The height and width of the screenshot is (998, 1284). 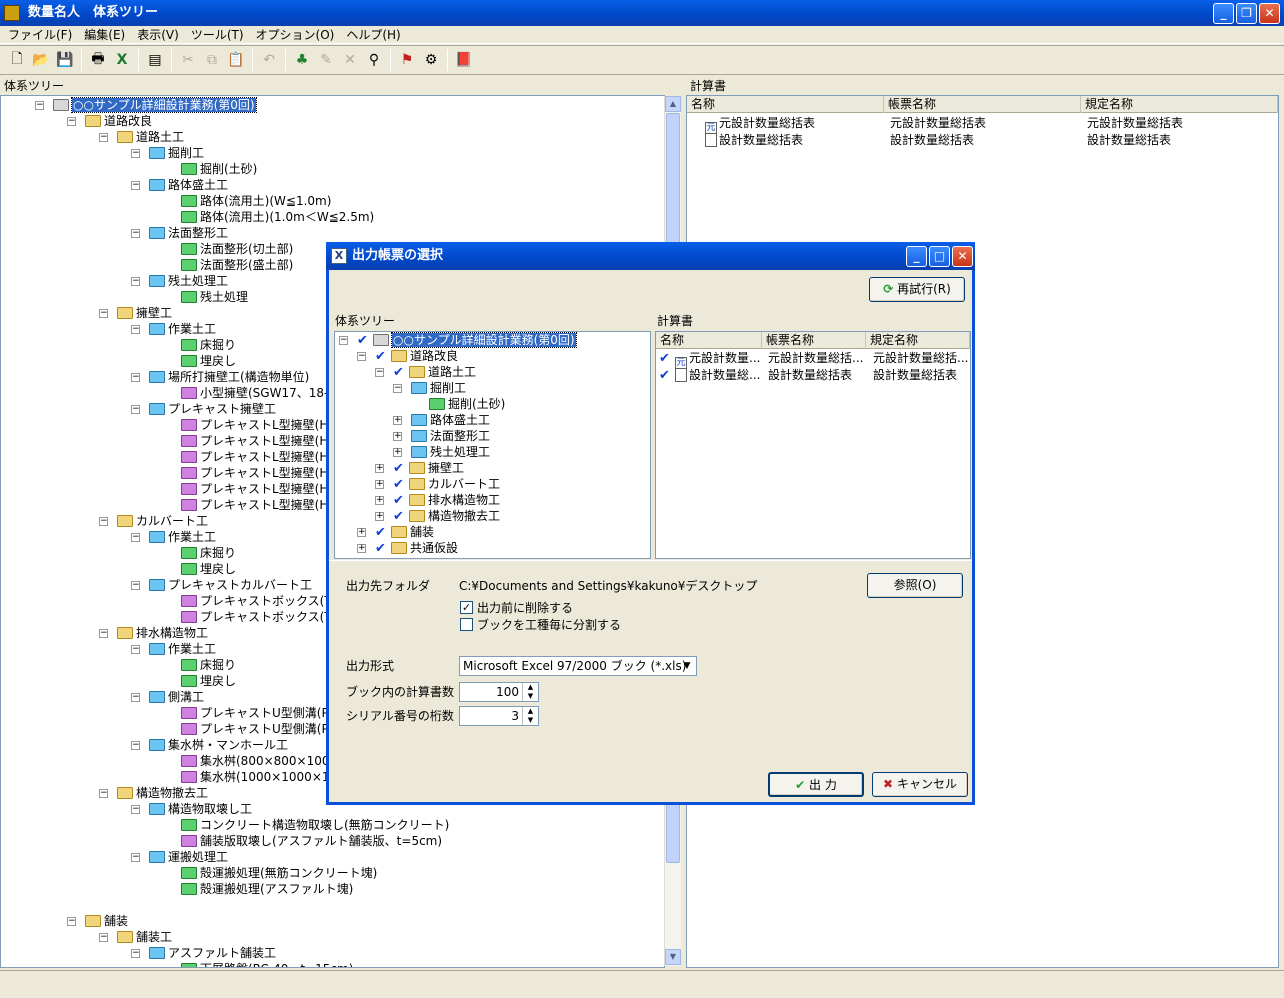 What do you see at coordinates (416, 548) in the screenshot?
I see `tree-node: ✔ 共通仮設` at bounding box center [416, 548].